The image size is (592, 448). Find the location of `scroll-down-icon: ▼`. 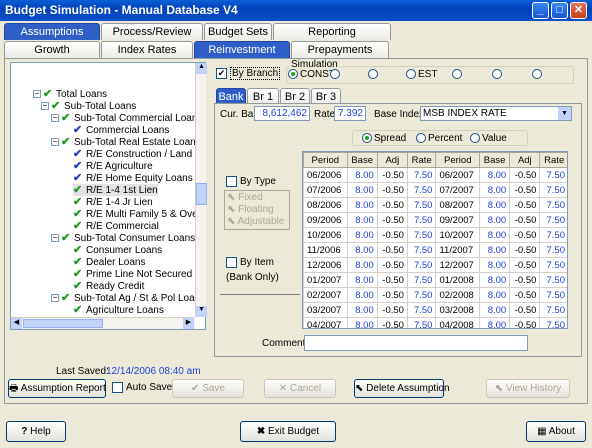

scroll-down-icon: ▼ is located at coordinates (201, 311).